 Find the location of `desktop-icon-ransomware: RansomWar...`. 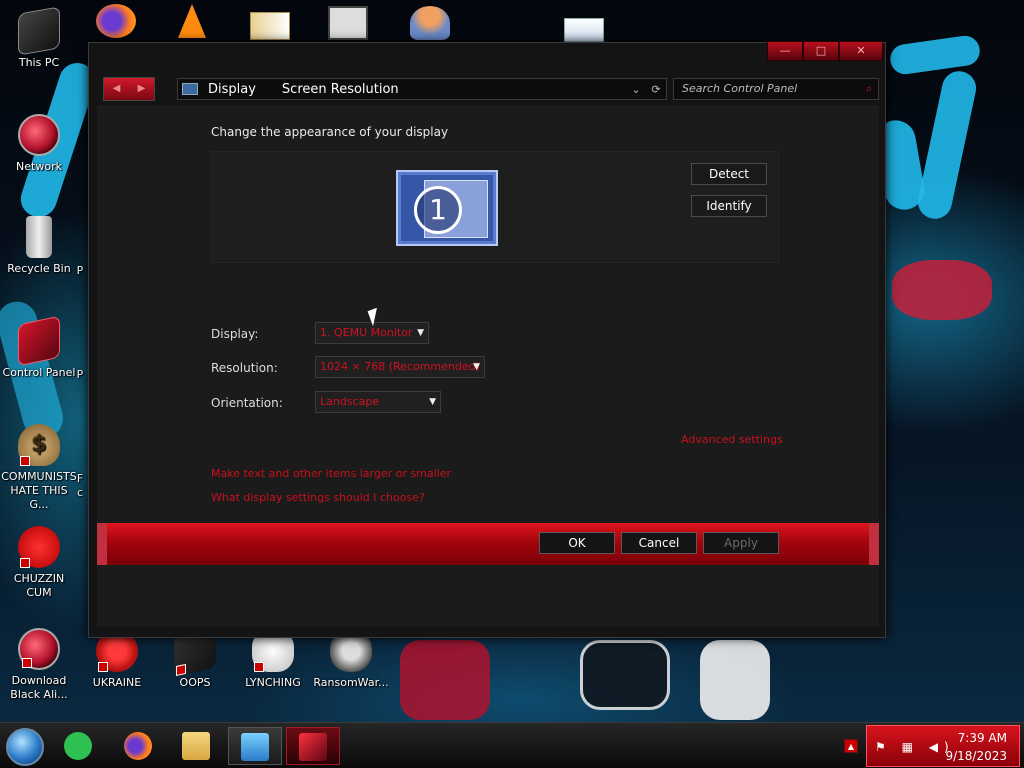

desktop-icon-ransomware: RansomWar... is located at coordinates (351, 660).